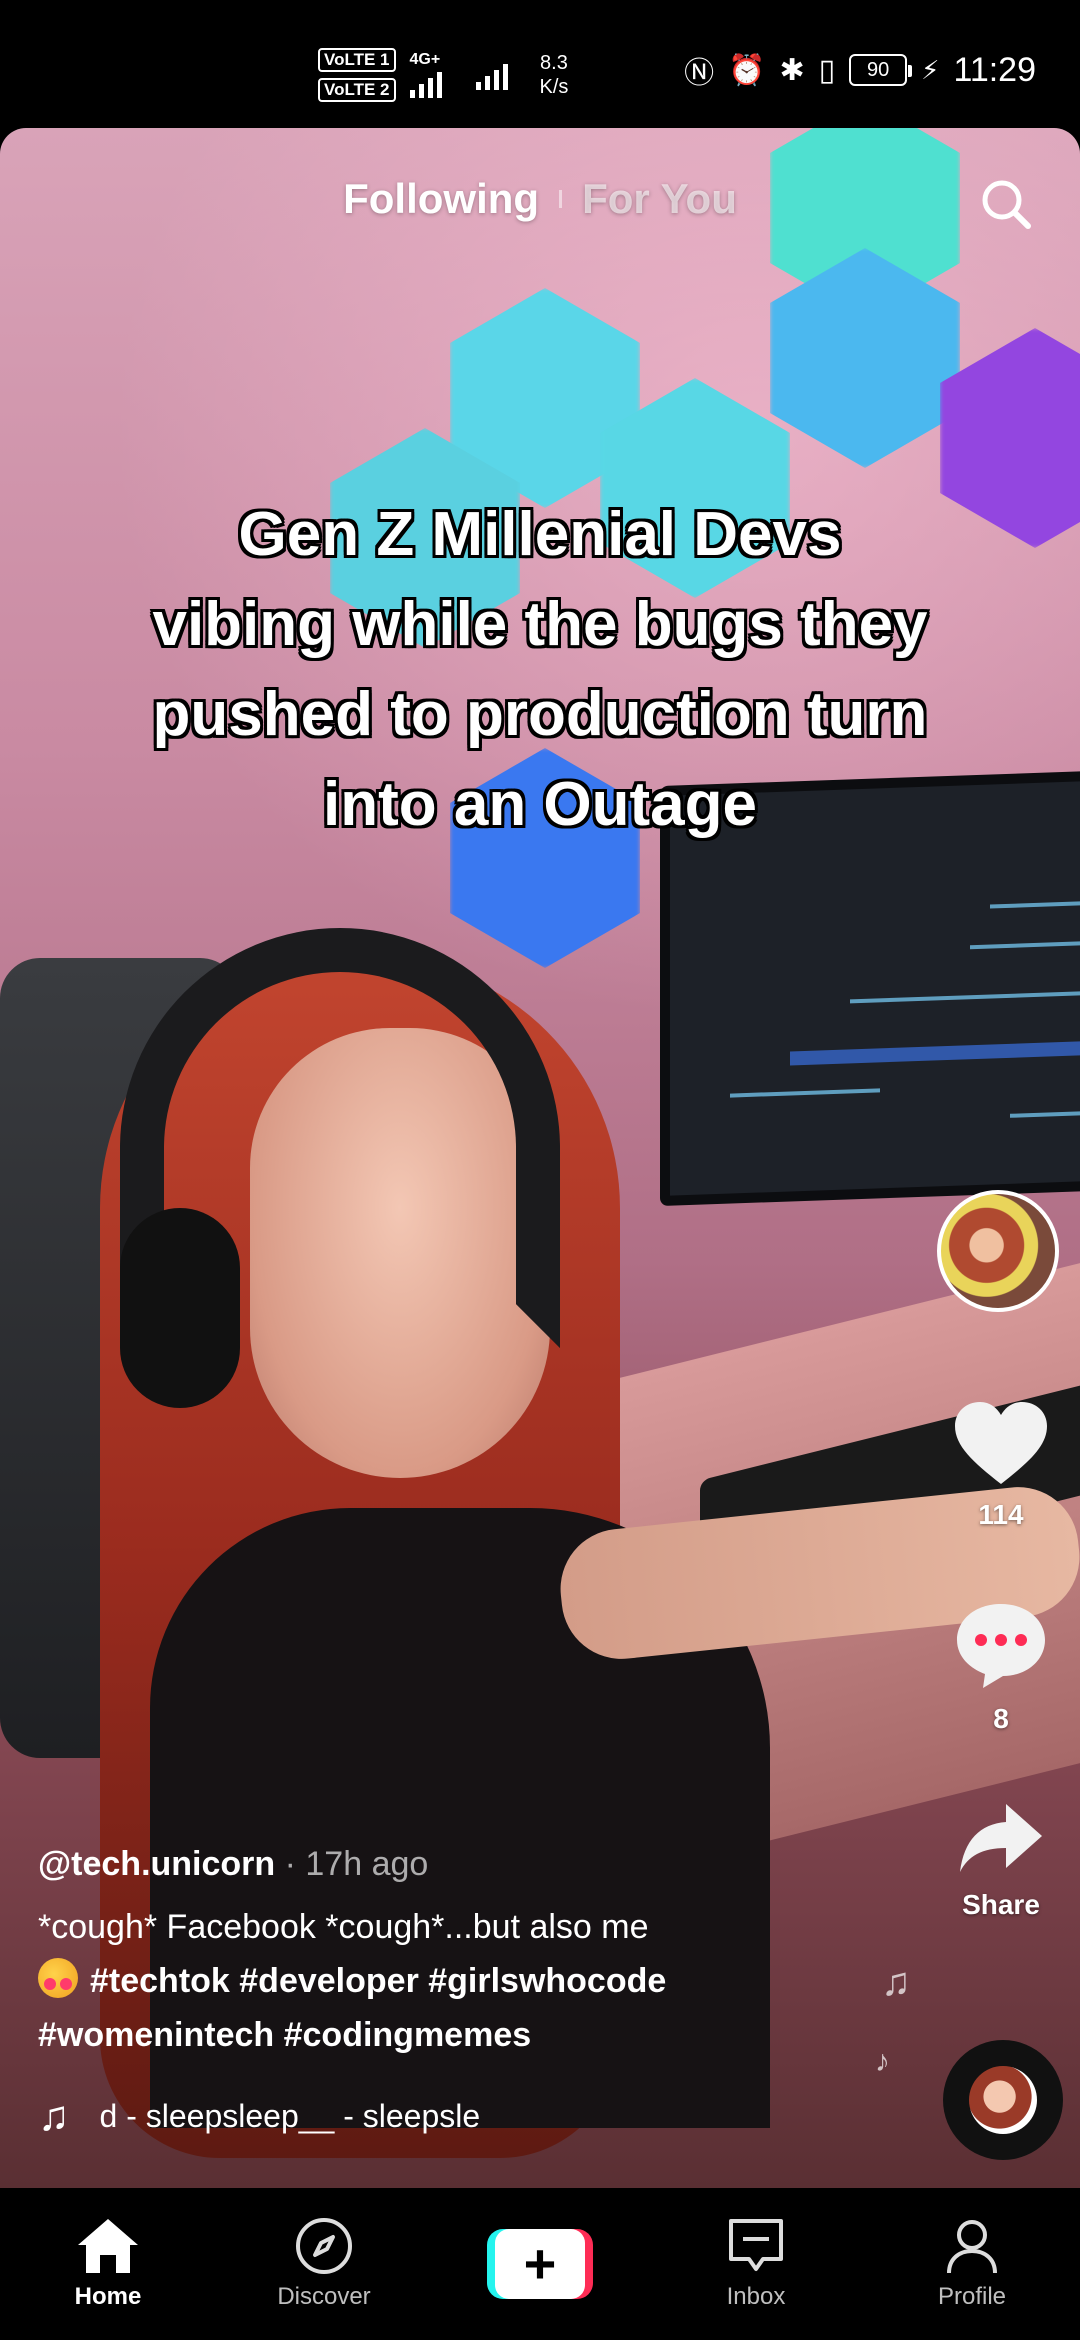 The height and width of the screenshot is (2340, 1080). What do you see at coordinates (324, 2246) in the screenshot?
I see `compass-icon` at bounding box center [324, 2246].